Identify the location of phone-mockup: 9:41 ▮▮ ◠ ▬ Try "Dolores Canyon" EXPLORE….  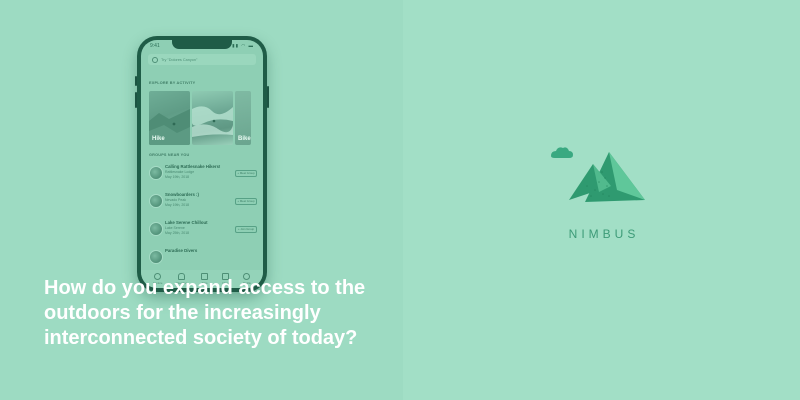
(202, 164).